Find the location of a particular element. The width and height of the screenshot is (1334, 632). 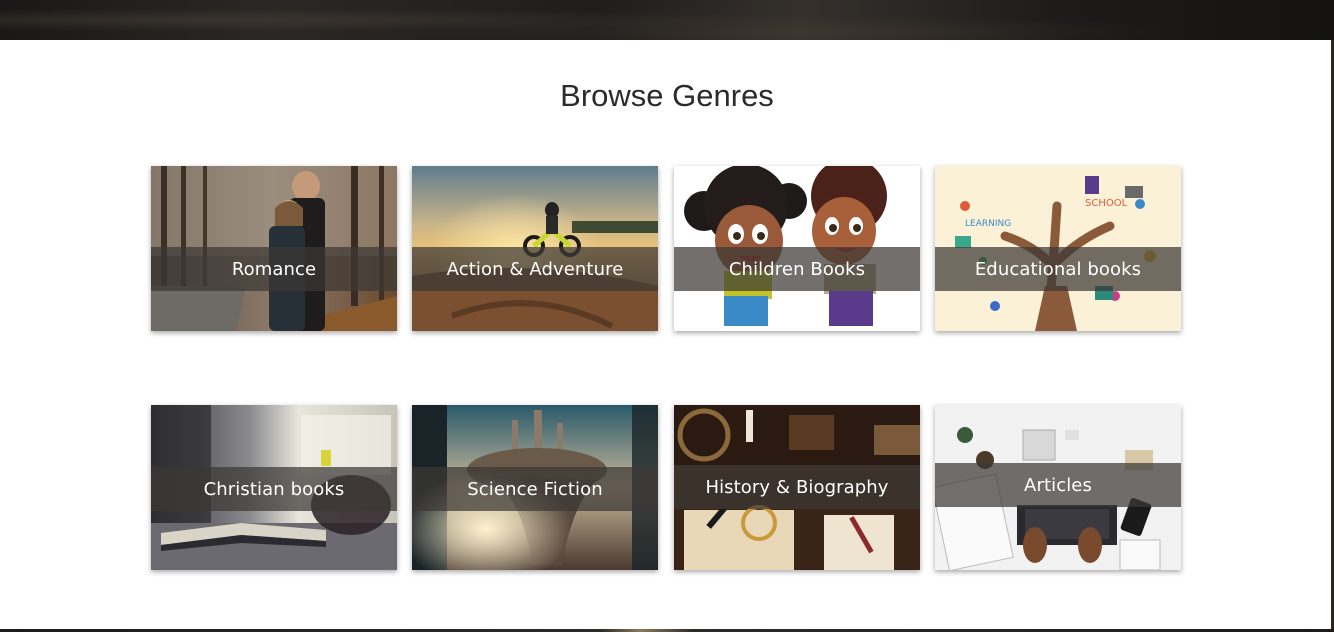

genre-label: History & Biography is located at coordinates (797, 487).